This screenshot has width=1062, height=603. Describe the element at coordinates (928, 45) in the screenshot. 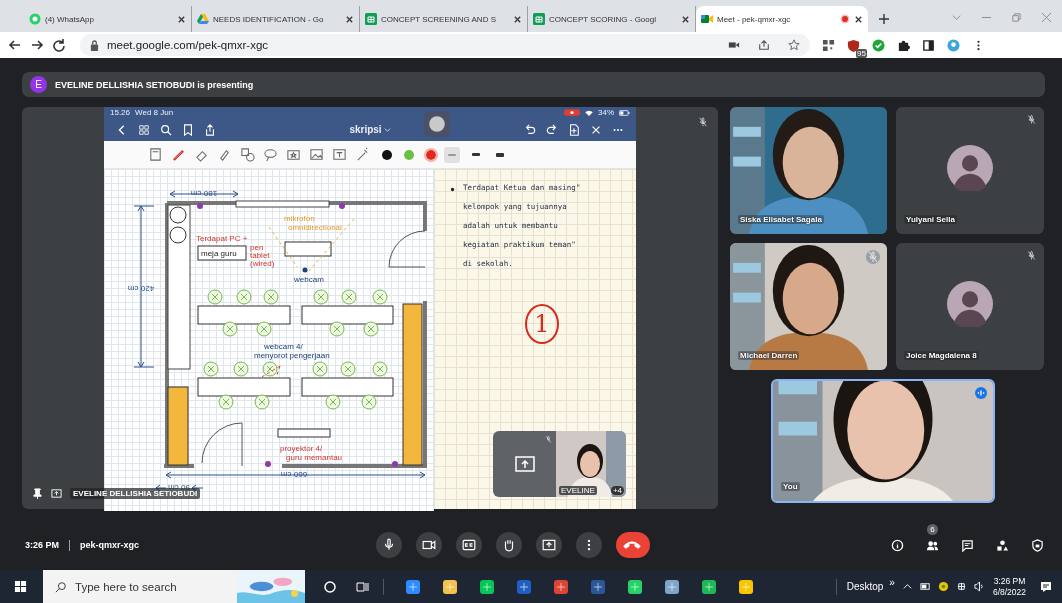

I see `side-panel-icon` at that location.